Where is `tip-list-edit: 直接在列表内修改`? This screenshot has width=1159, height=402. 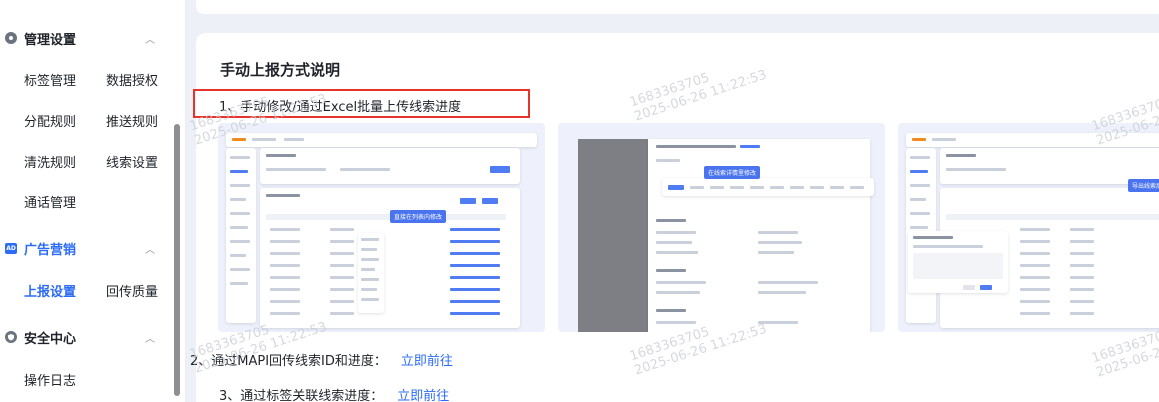 tip-list-edit: 直接在列表内修改 is located at coordinates (418, 216).